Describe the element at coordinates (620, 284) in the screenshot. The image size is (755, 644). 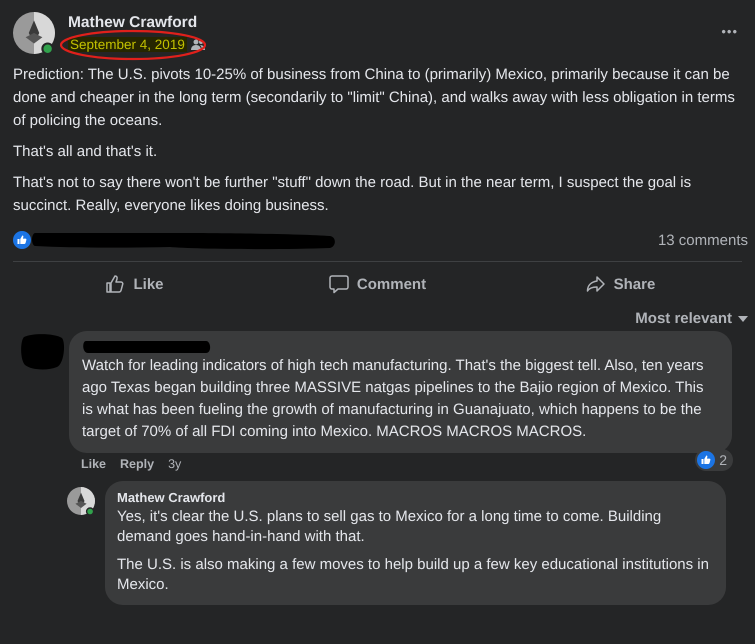
I see `share-button: Share` at that location.